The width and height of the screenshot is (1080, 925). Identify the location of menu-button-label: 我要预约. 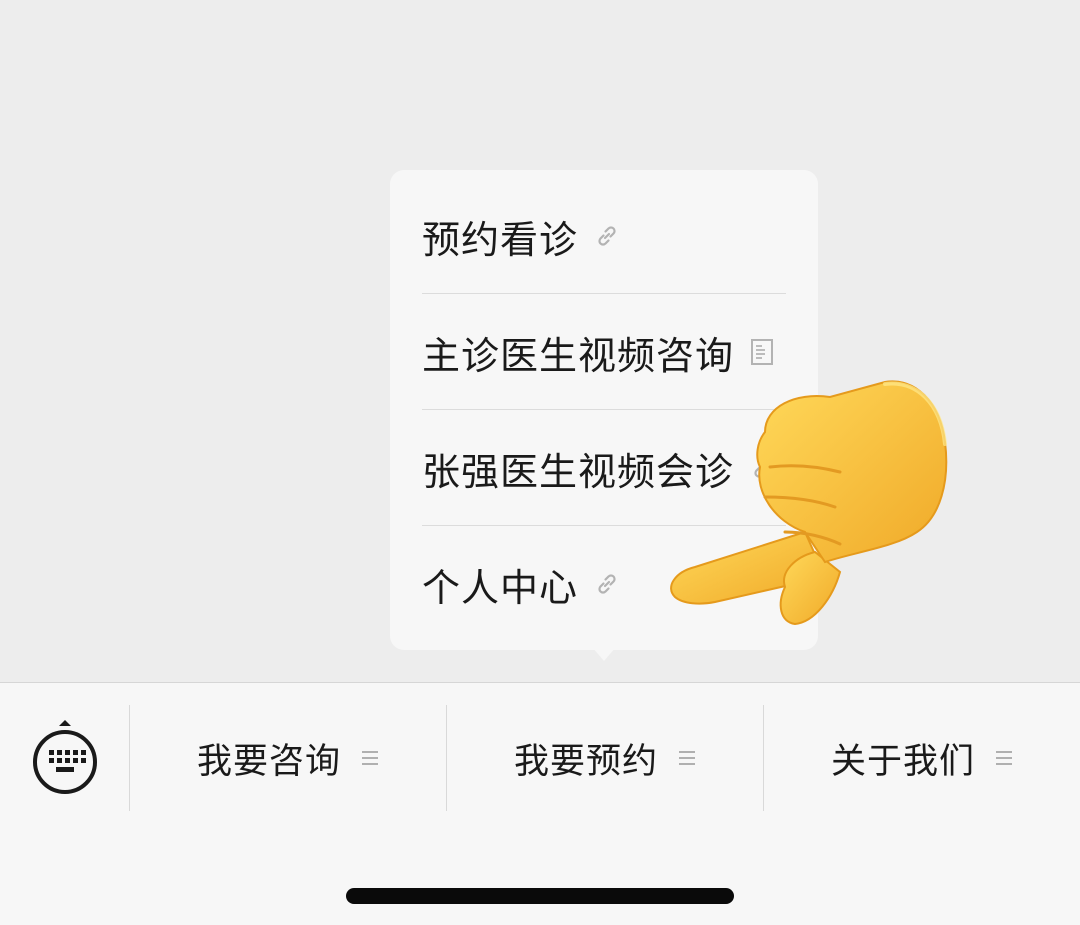
(585, 761).